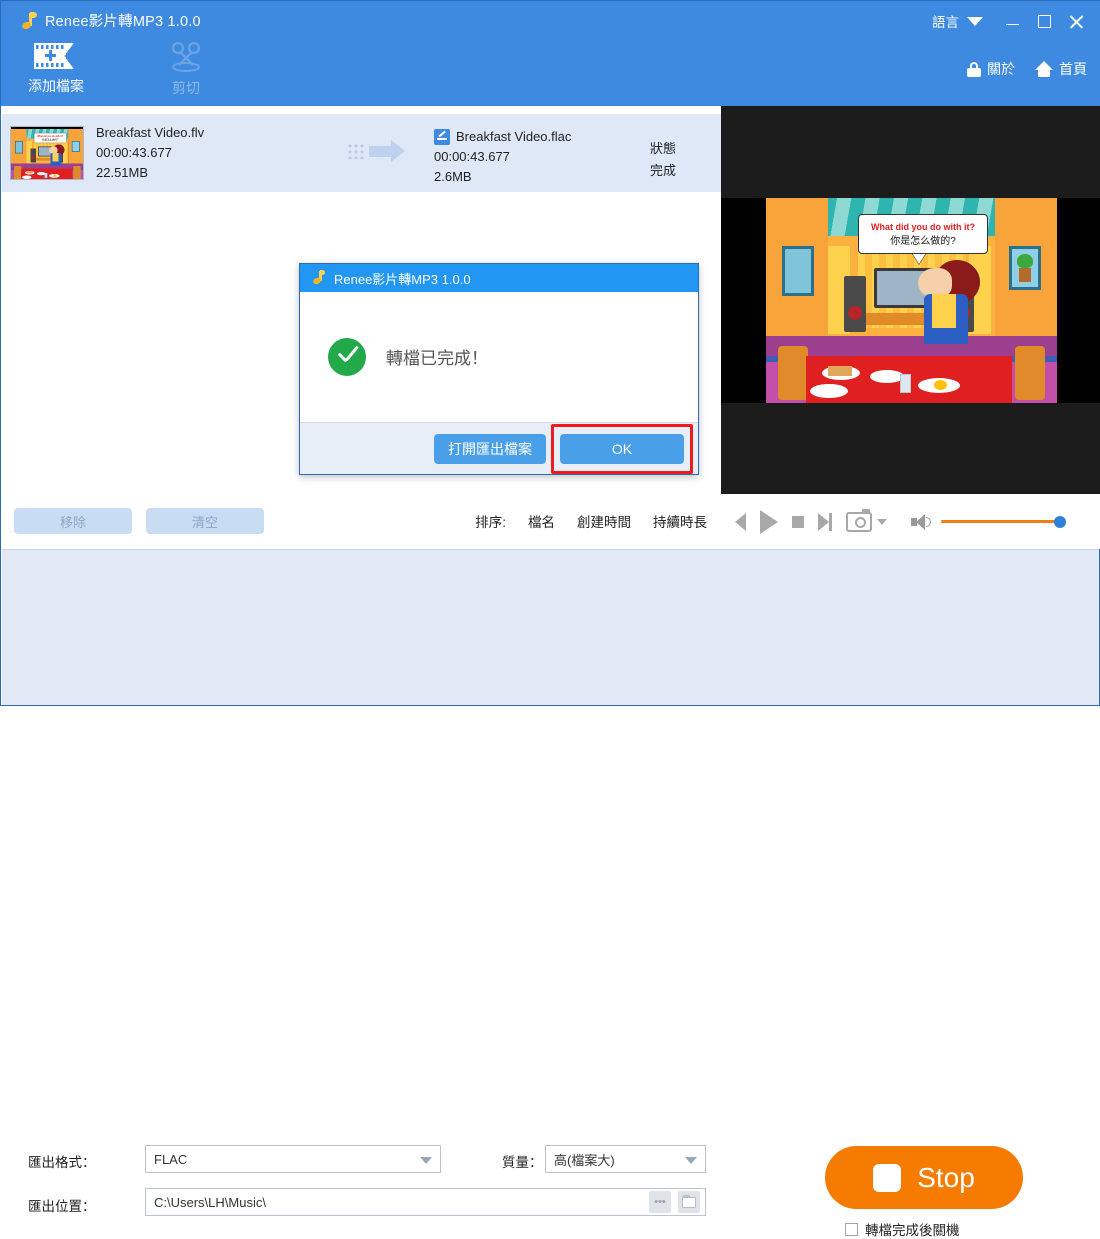 The height and width of the screenshot is (1239, 1100). What do you see at coordinates (442, 137) in the screenshot?
I see `edit-icon` at bounding box center [442, 137].